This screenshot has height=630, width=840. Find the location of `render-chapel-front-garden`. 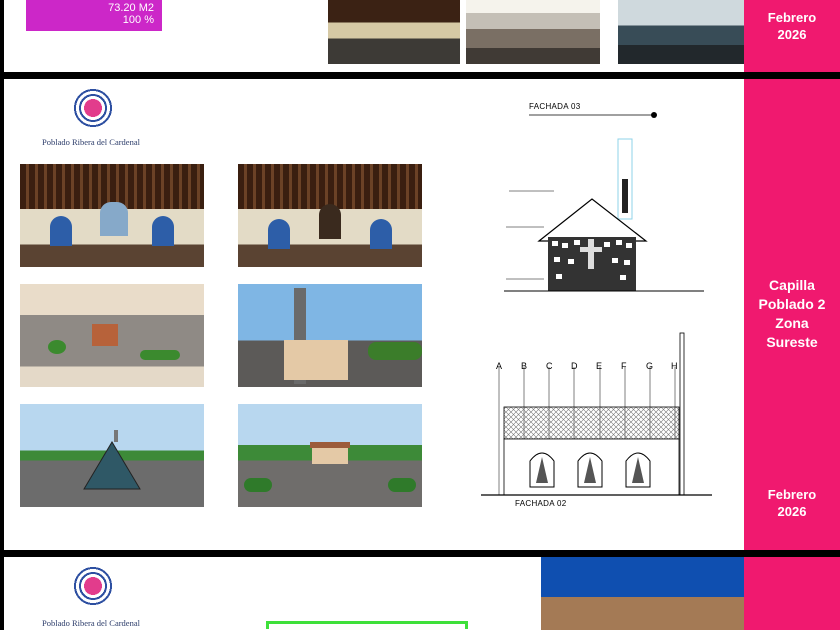

render-chapel-front-garden is located at coordinates (330, 455).